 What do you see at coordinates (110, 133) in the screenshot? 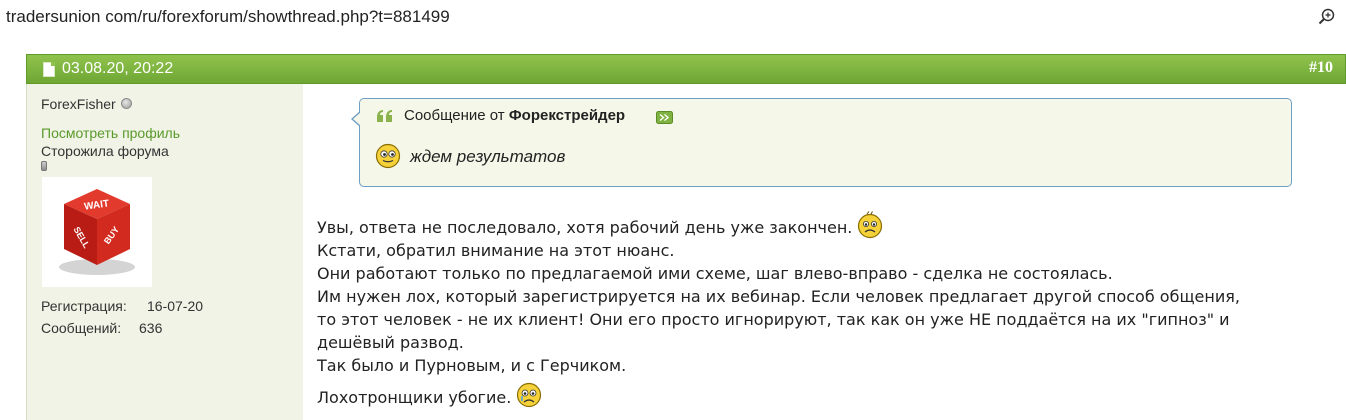
I see `view-profile-link: Посмотреть профиль` at bounding box center [110, 133].